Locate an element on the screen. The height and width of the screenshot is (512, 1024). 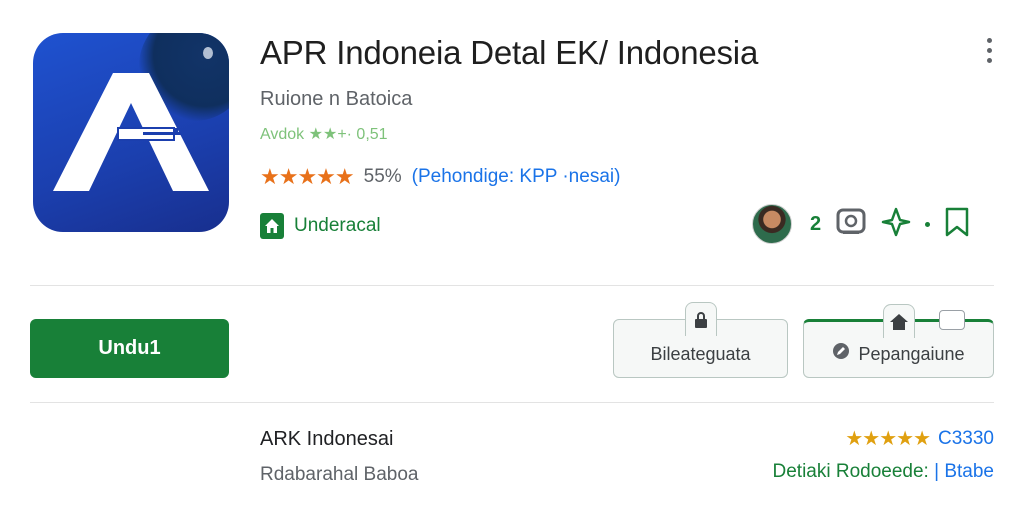
more-vert-icon is located at coordinates (989, 52).